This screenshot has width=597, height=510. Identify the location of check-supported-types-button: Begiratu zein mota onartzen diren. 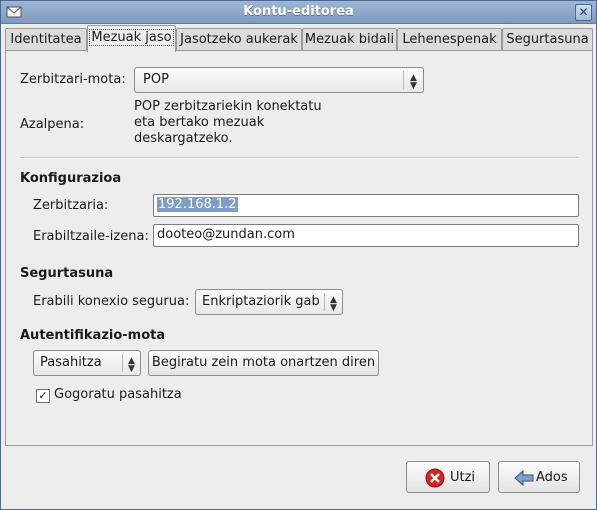
(263, 363).